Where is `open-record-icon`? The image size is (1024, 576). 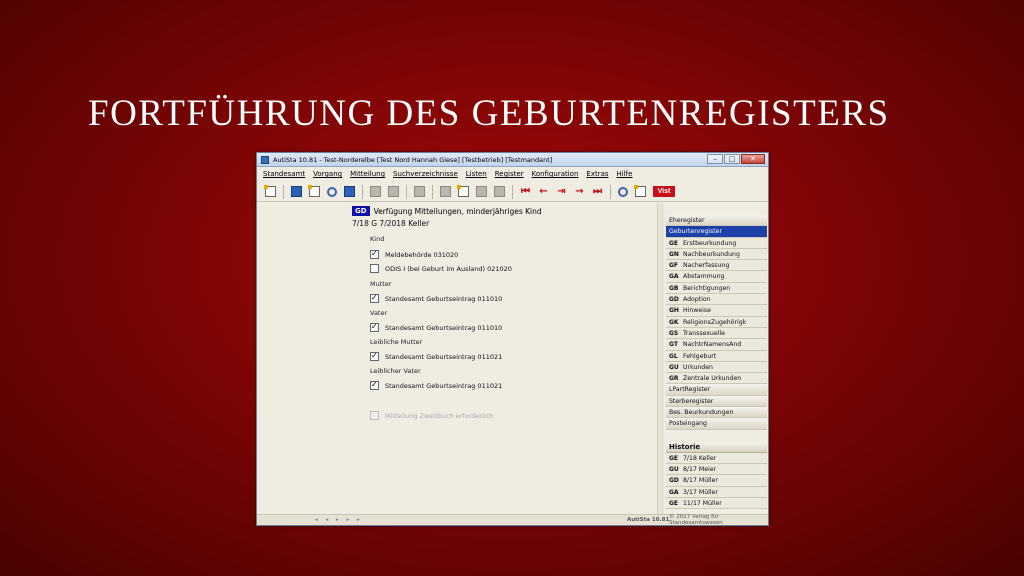 open-record-icon is located at coordinates (296, 191).